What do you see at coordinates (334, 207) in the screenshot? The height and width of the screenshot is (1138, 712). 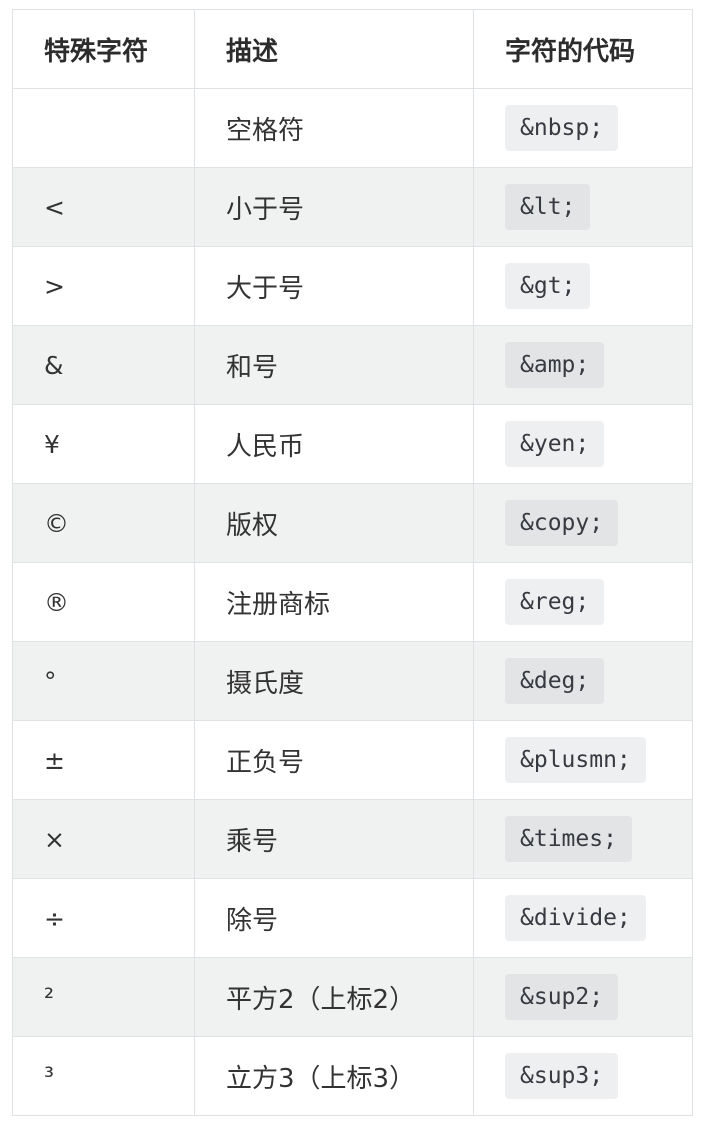 I see `cell-description: 小于号` at bounding box center [334, 207].